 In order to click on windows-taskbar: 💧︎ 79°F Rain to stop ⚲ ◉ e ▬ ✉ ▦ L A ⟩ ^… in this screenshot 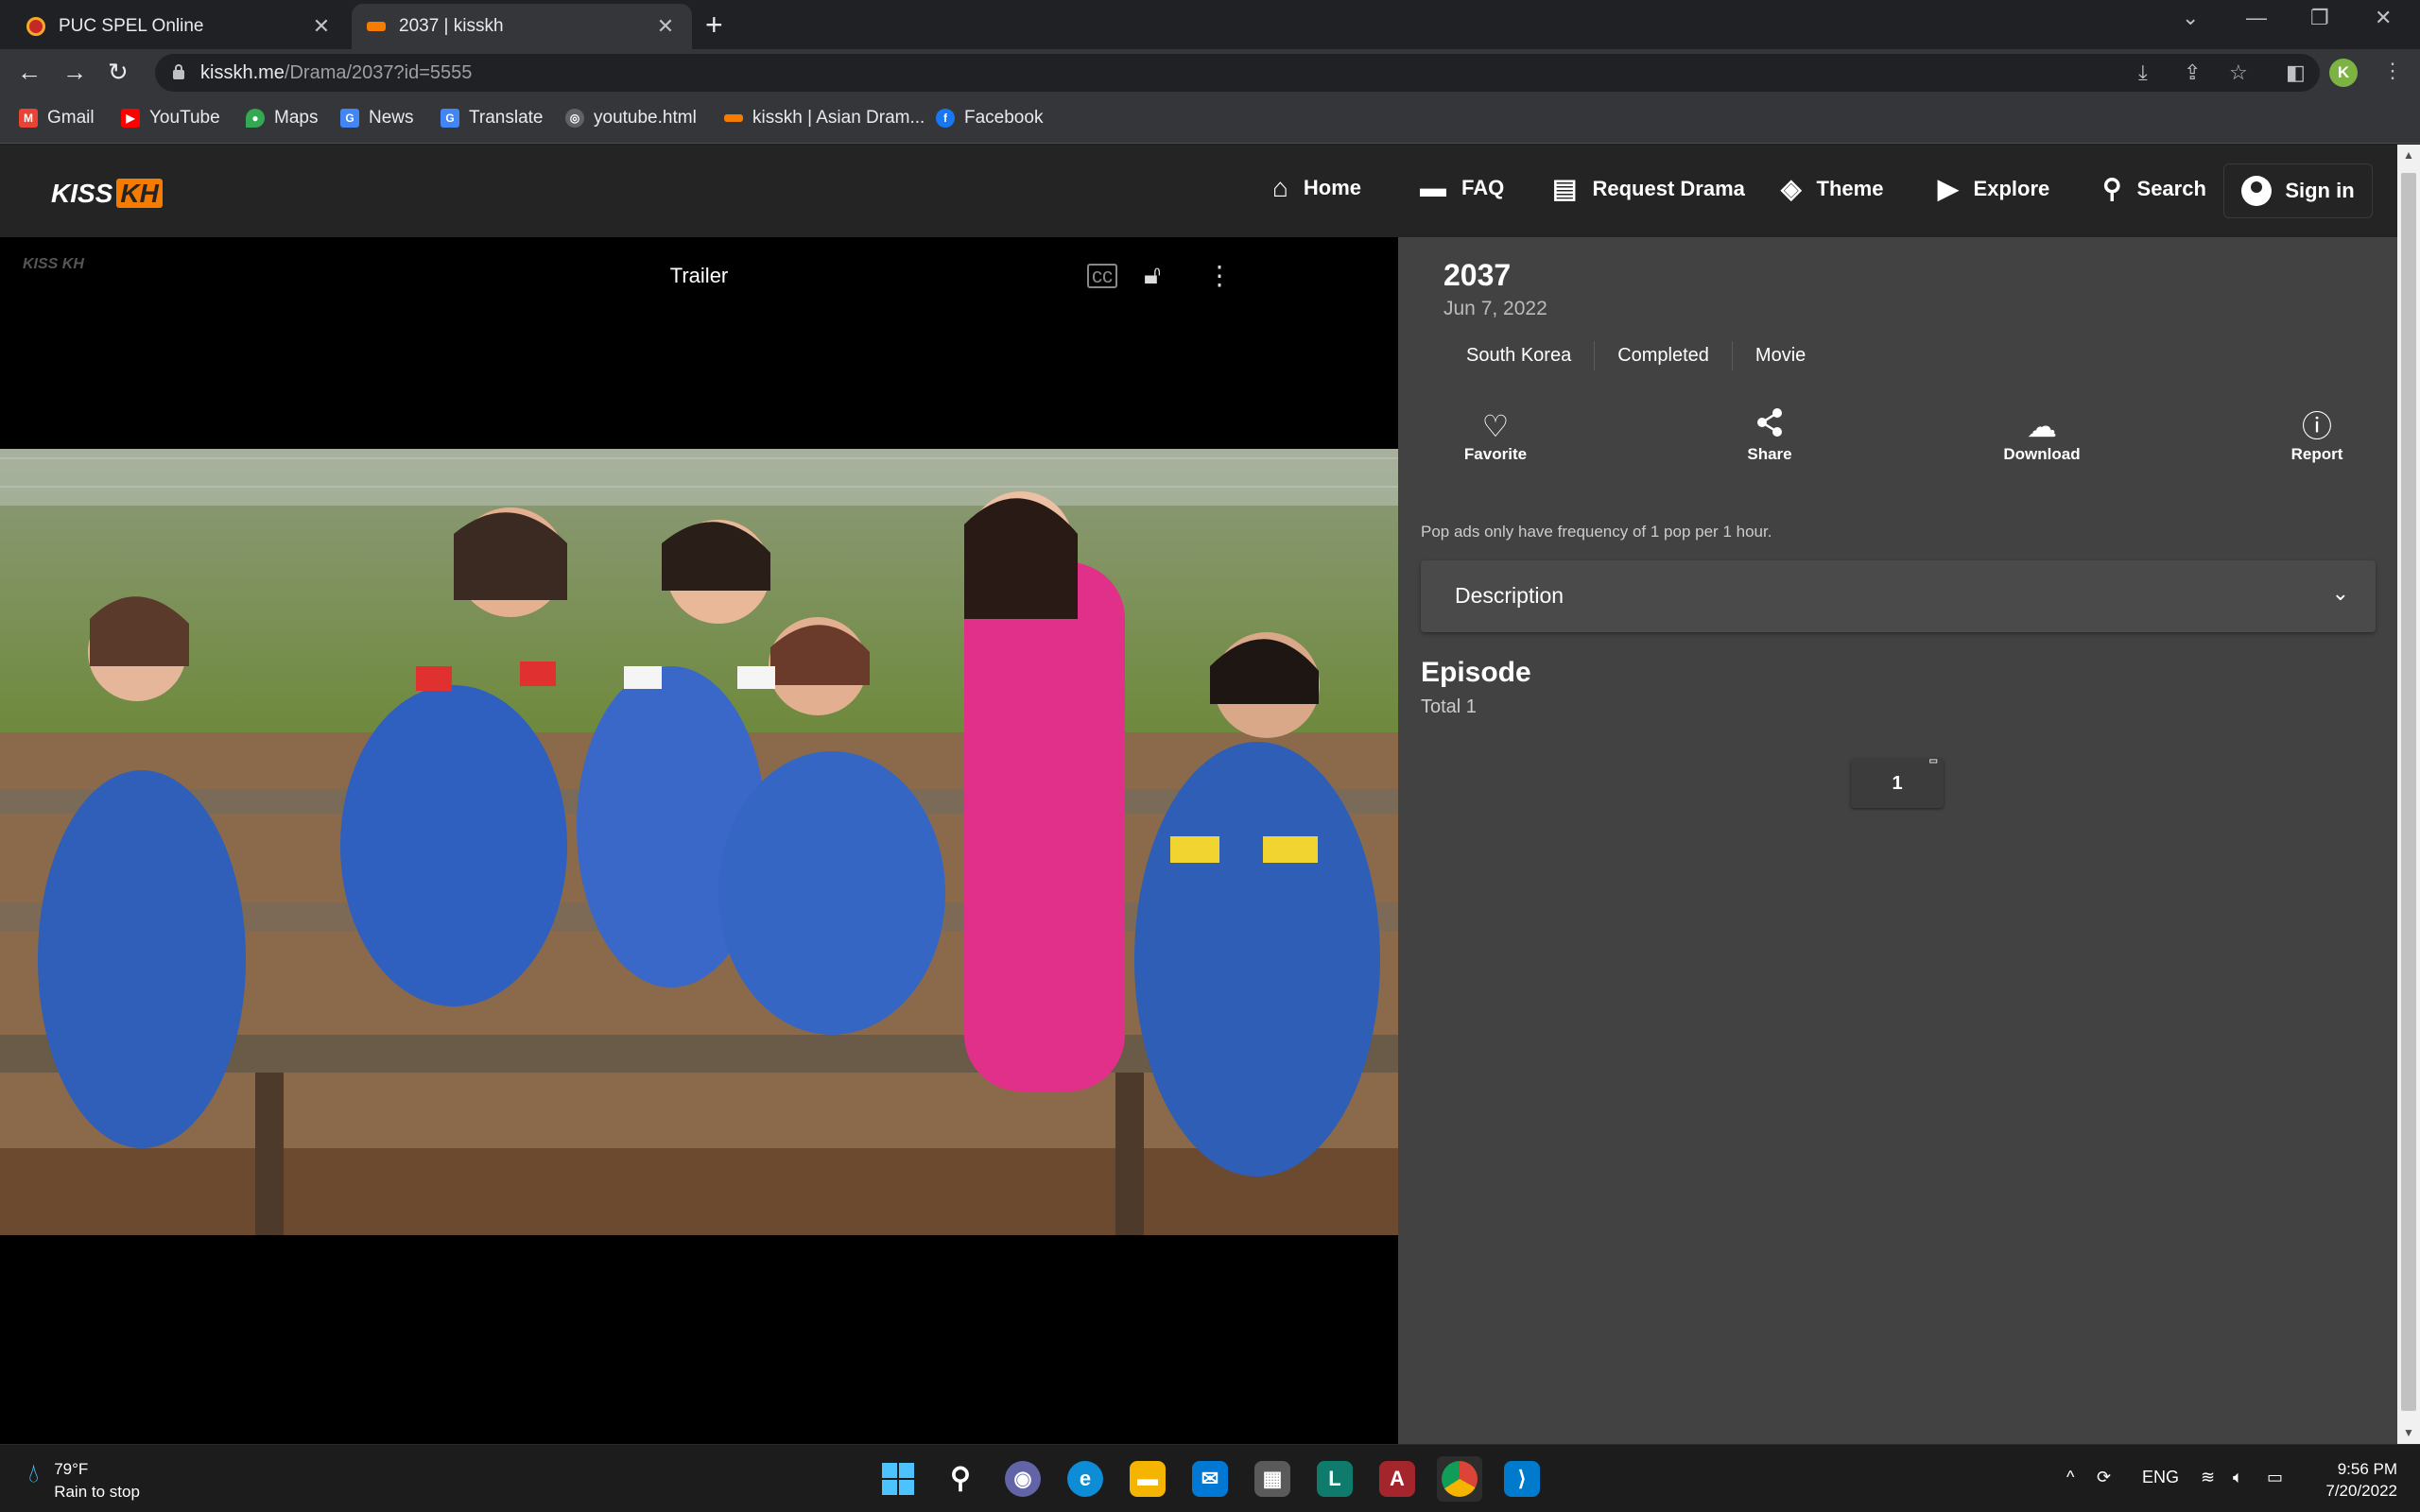, I will do `click(1210, 1478)`.